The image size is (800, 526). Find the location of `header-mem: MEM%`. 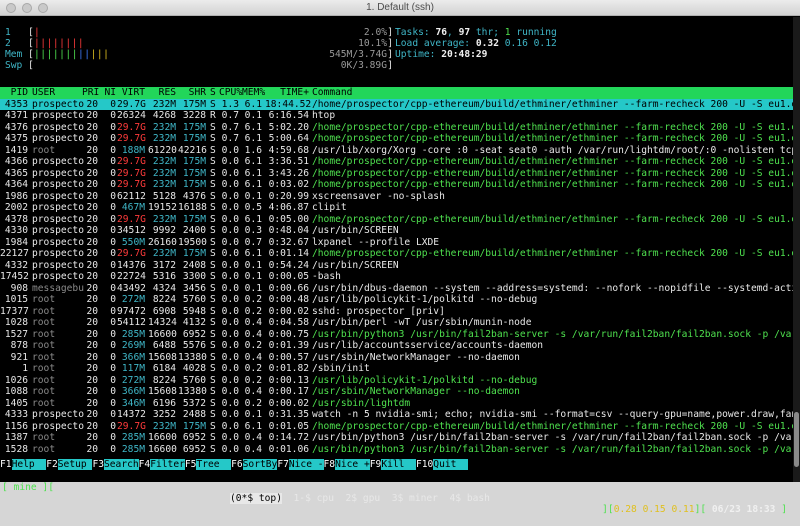

header-mem: MEM% is located at coordinates (253, 93).